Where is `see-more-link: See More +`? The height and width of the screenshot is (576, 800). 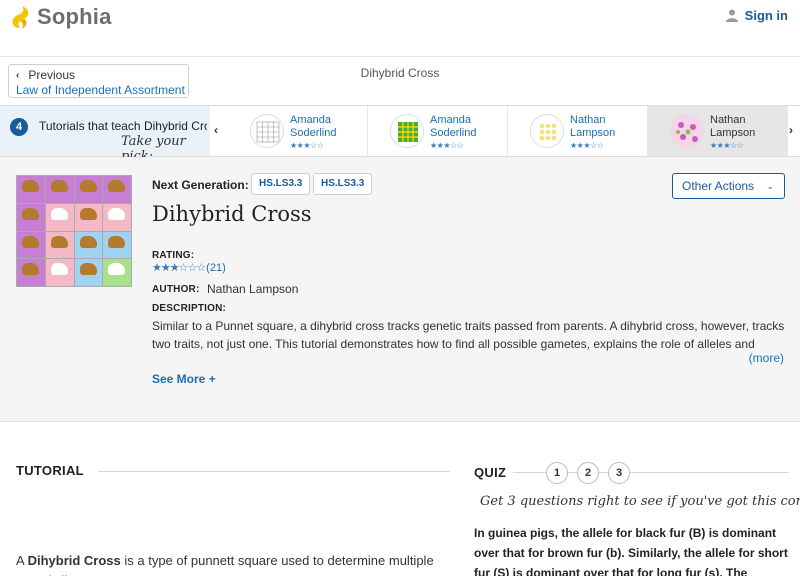
see-more-link: See More + is located at coordinates (184, 379).